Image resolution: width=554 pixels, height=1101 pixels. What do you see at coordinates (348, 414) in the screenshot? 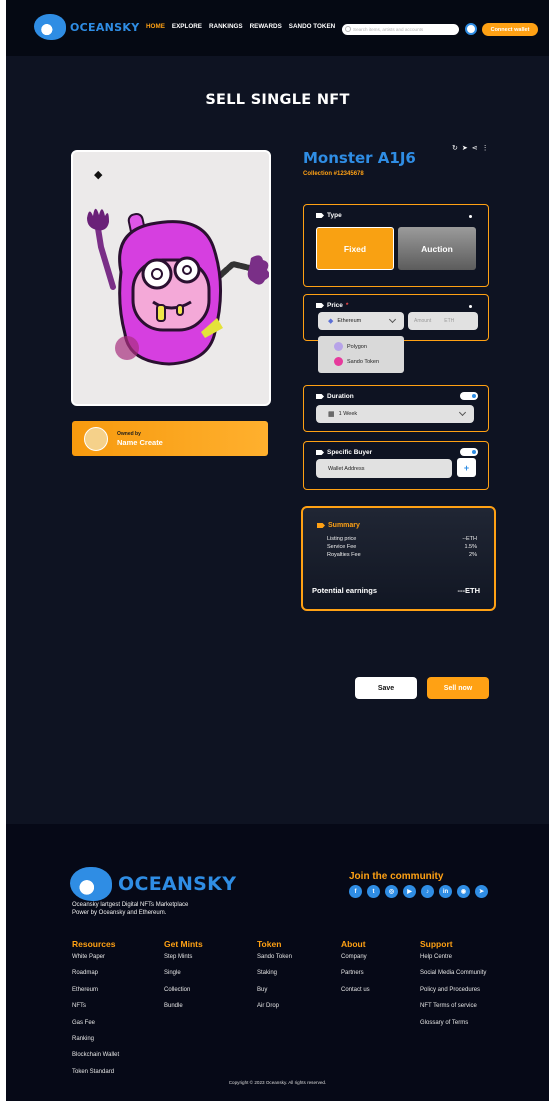
I see `duration-value: 1 Week` at bounding box center [348, 414].